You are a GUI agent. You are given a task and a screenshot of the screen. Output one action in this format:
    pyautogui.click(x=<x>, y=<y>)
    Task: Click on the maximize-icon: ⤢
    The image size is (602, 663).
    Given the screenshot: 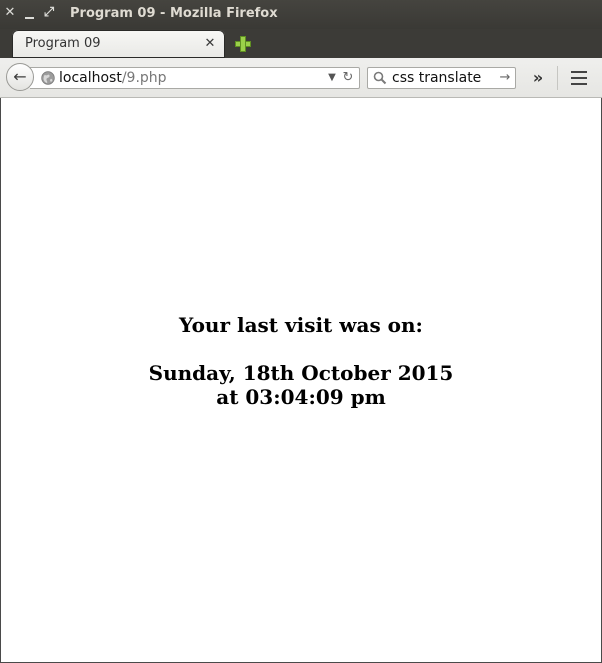 What is the action you would take?
    pyautogui.click(x=49, y=13)
    